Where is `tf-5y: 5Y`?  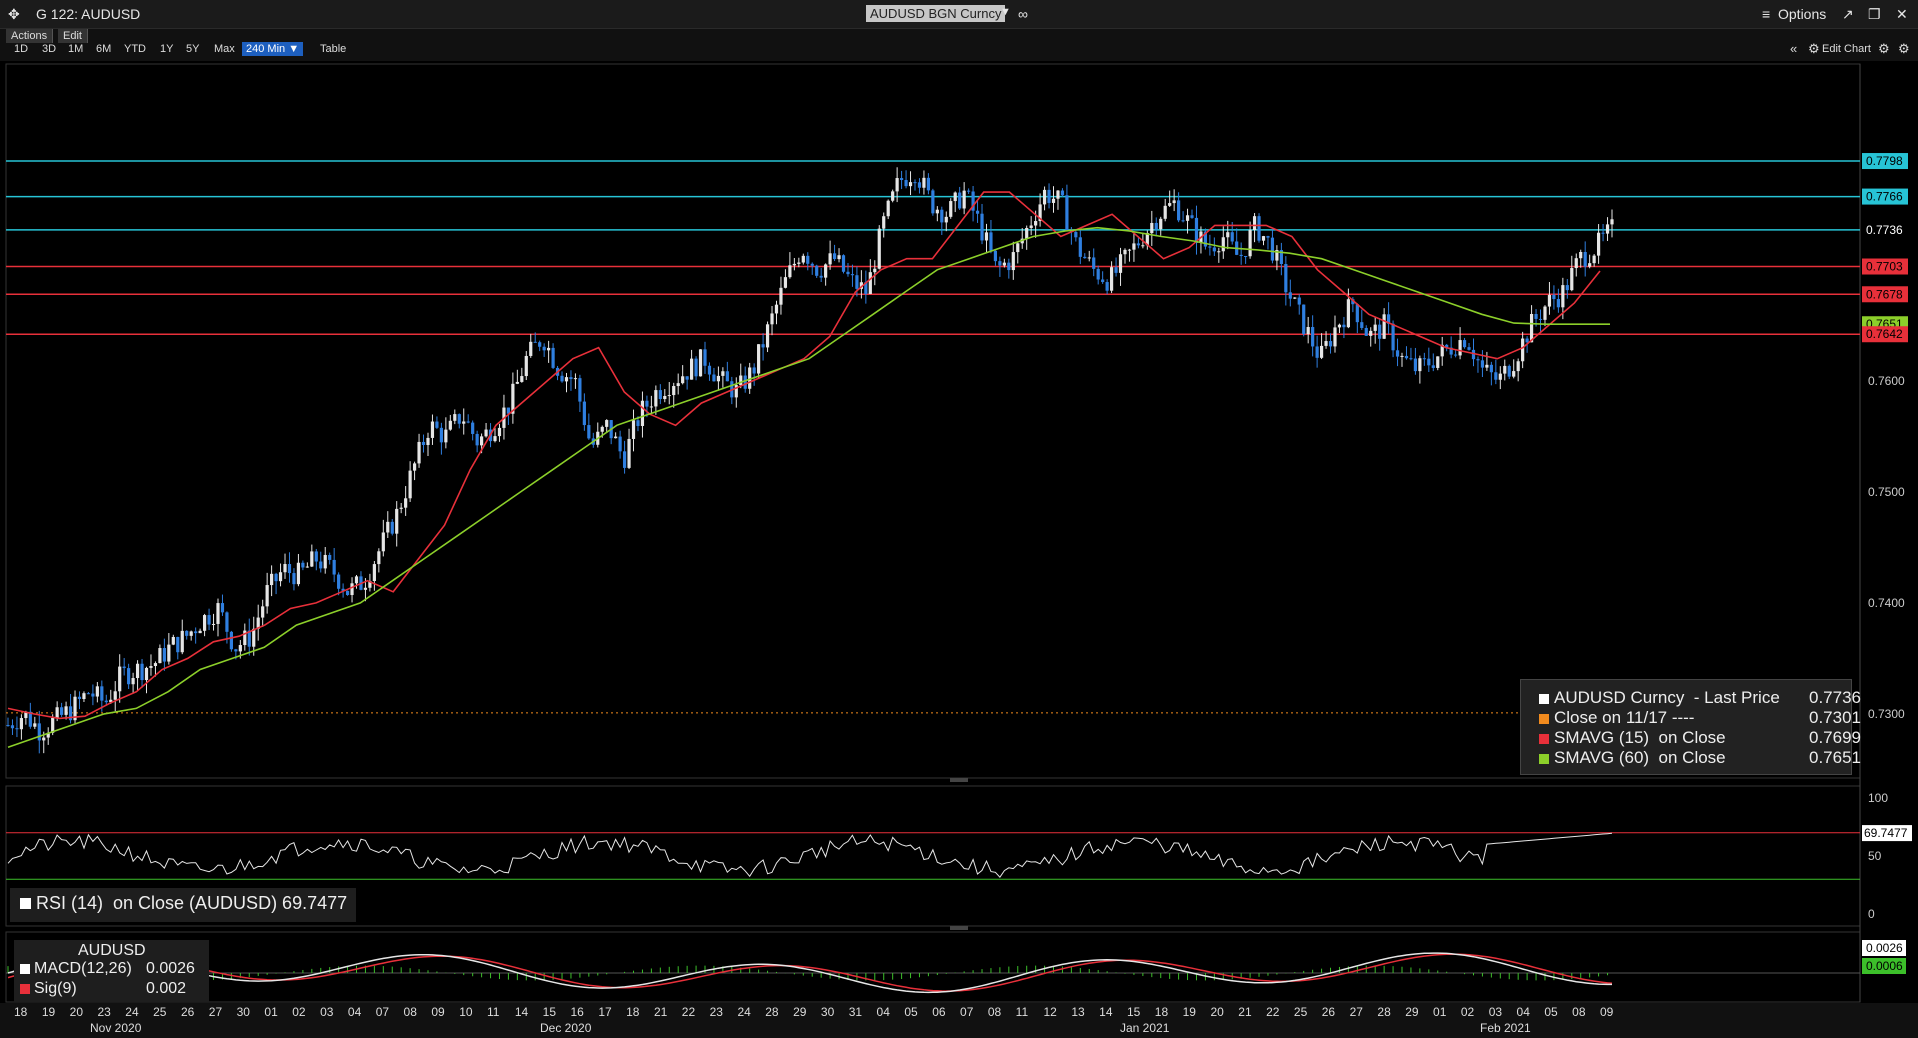 tf-5y: 5Y is located at coordinates (192, 49).